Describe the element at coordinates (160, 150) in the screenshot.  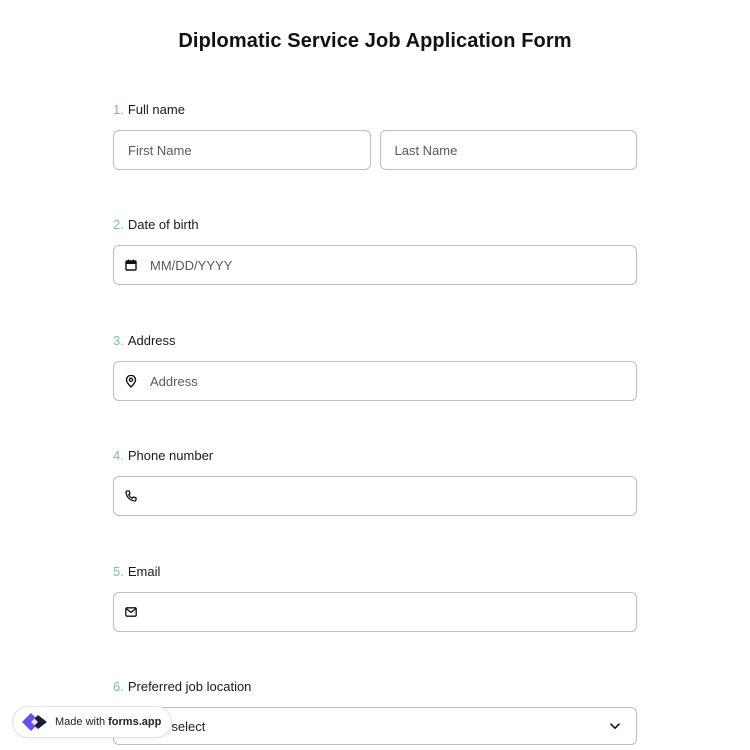
I see `first-name-placeholder: First Name` at that location.